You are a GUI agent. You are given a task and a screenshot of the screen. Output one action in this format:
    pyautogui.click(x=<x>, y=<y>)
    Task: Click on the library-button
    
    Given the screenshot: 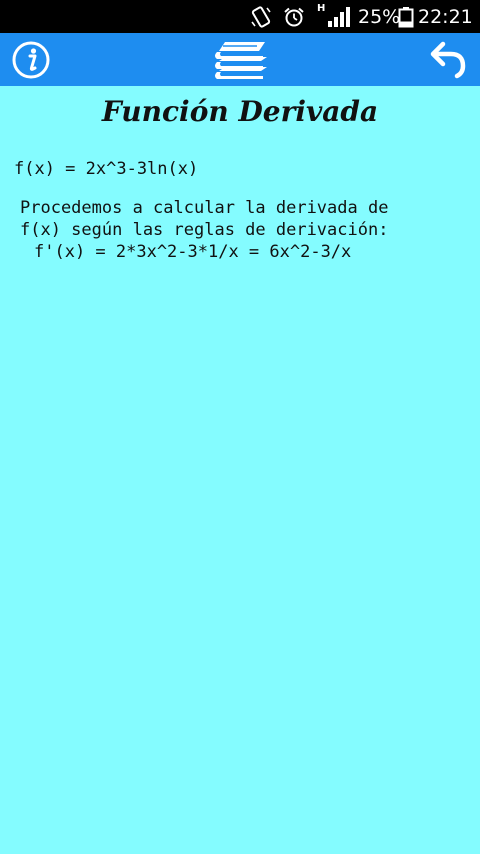 What is the action you would take?
    pyautogui.click(x=240, y=59)
    